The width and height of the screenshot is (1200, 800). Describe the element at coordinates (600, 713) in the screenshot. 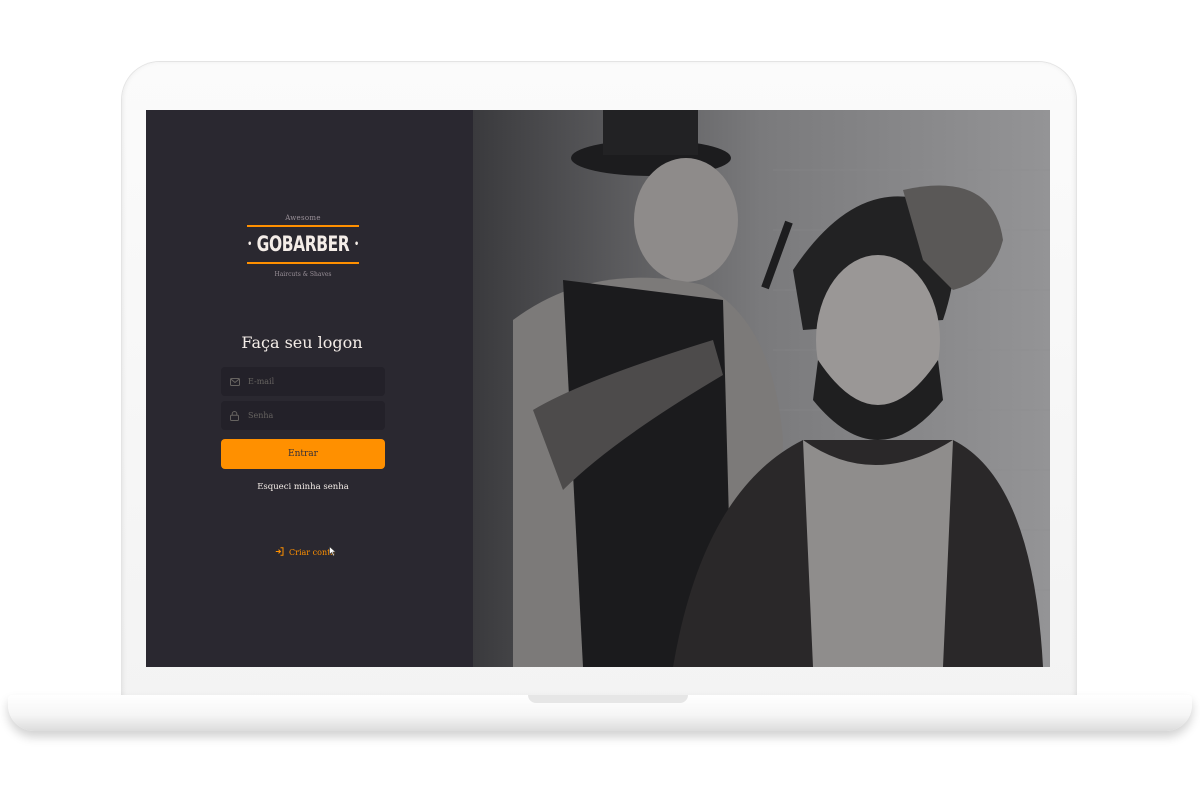

I see `laptop-base` at that location.